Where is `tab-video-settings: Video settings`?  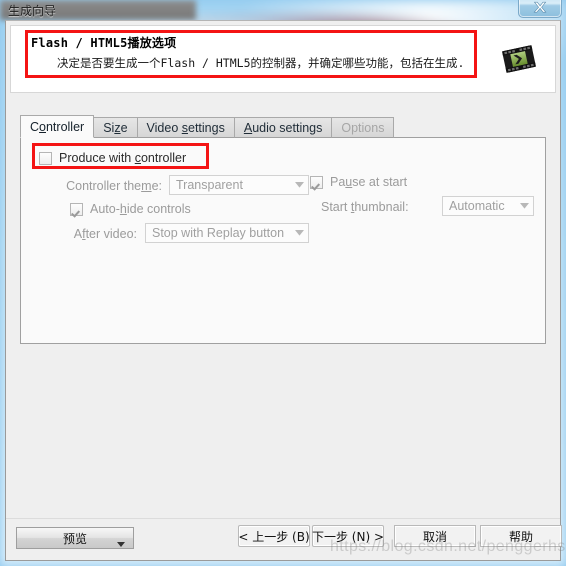 tab-video-settings: Video settings is located at coordinates (185, 127).